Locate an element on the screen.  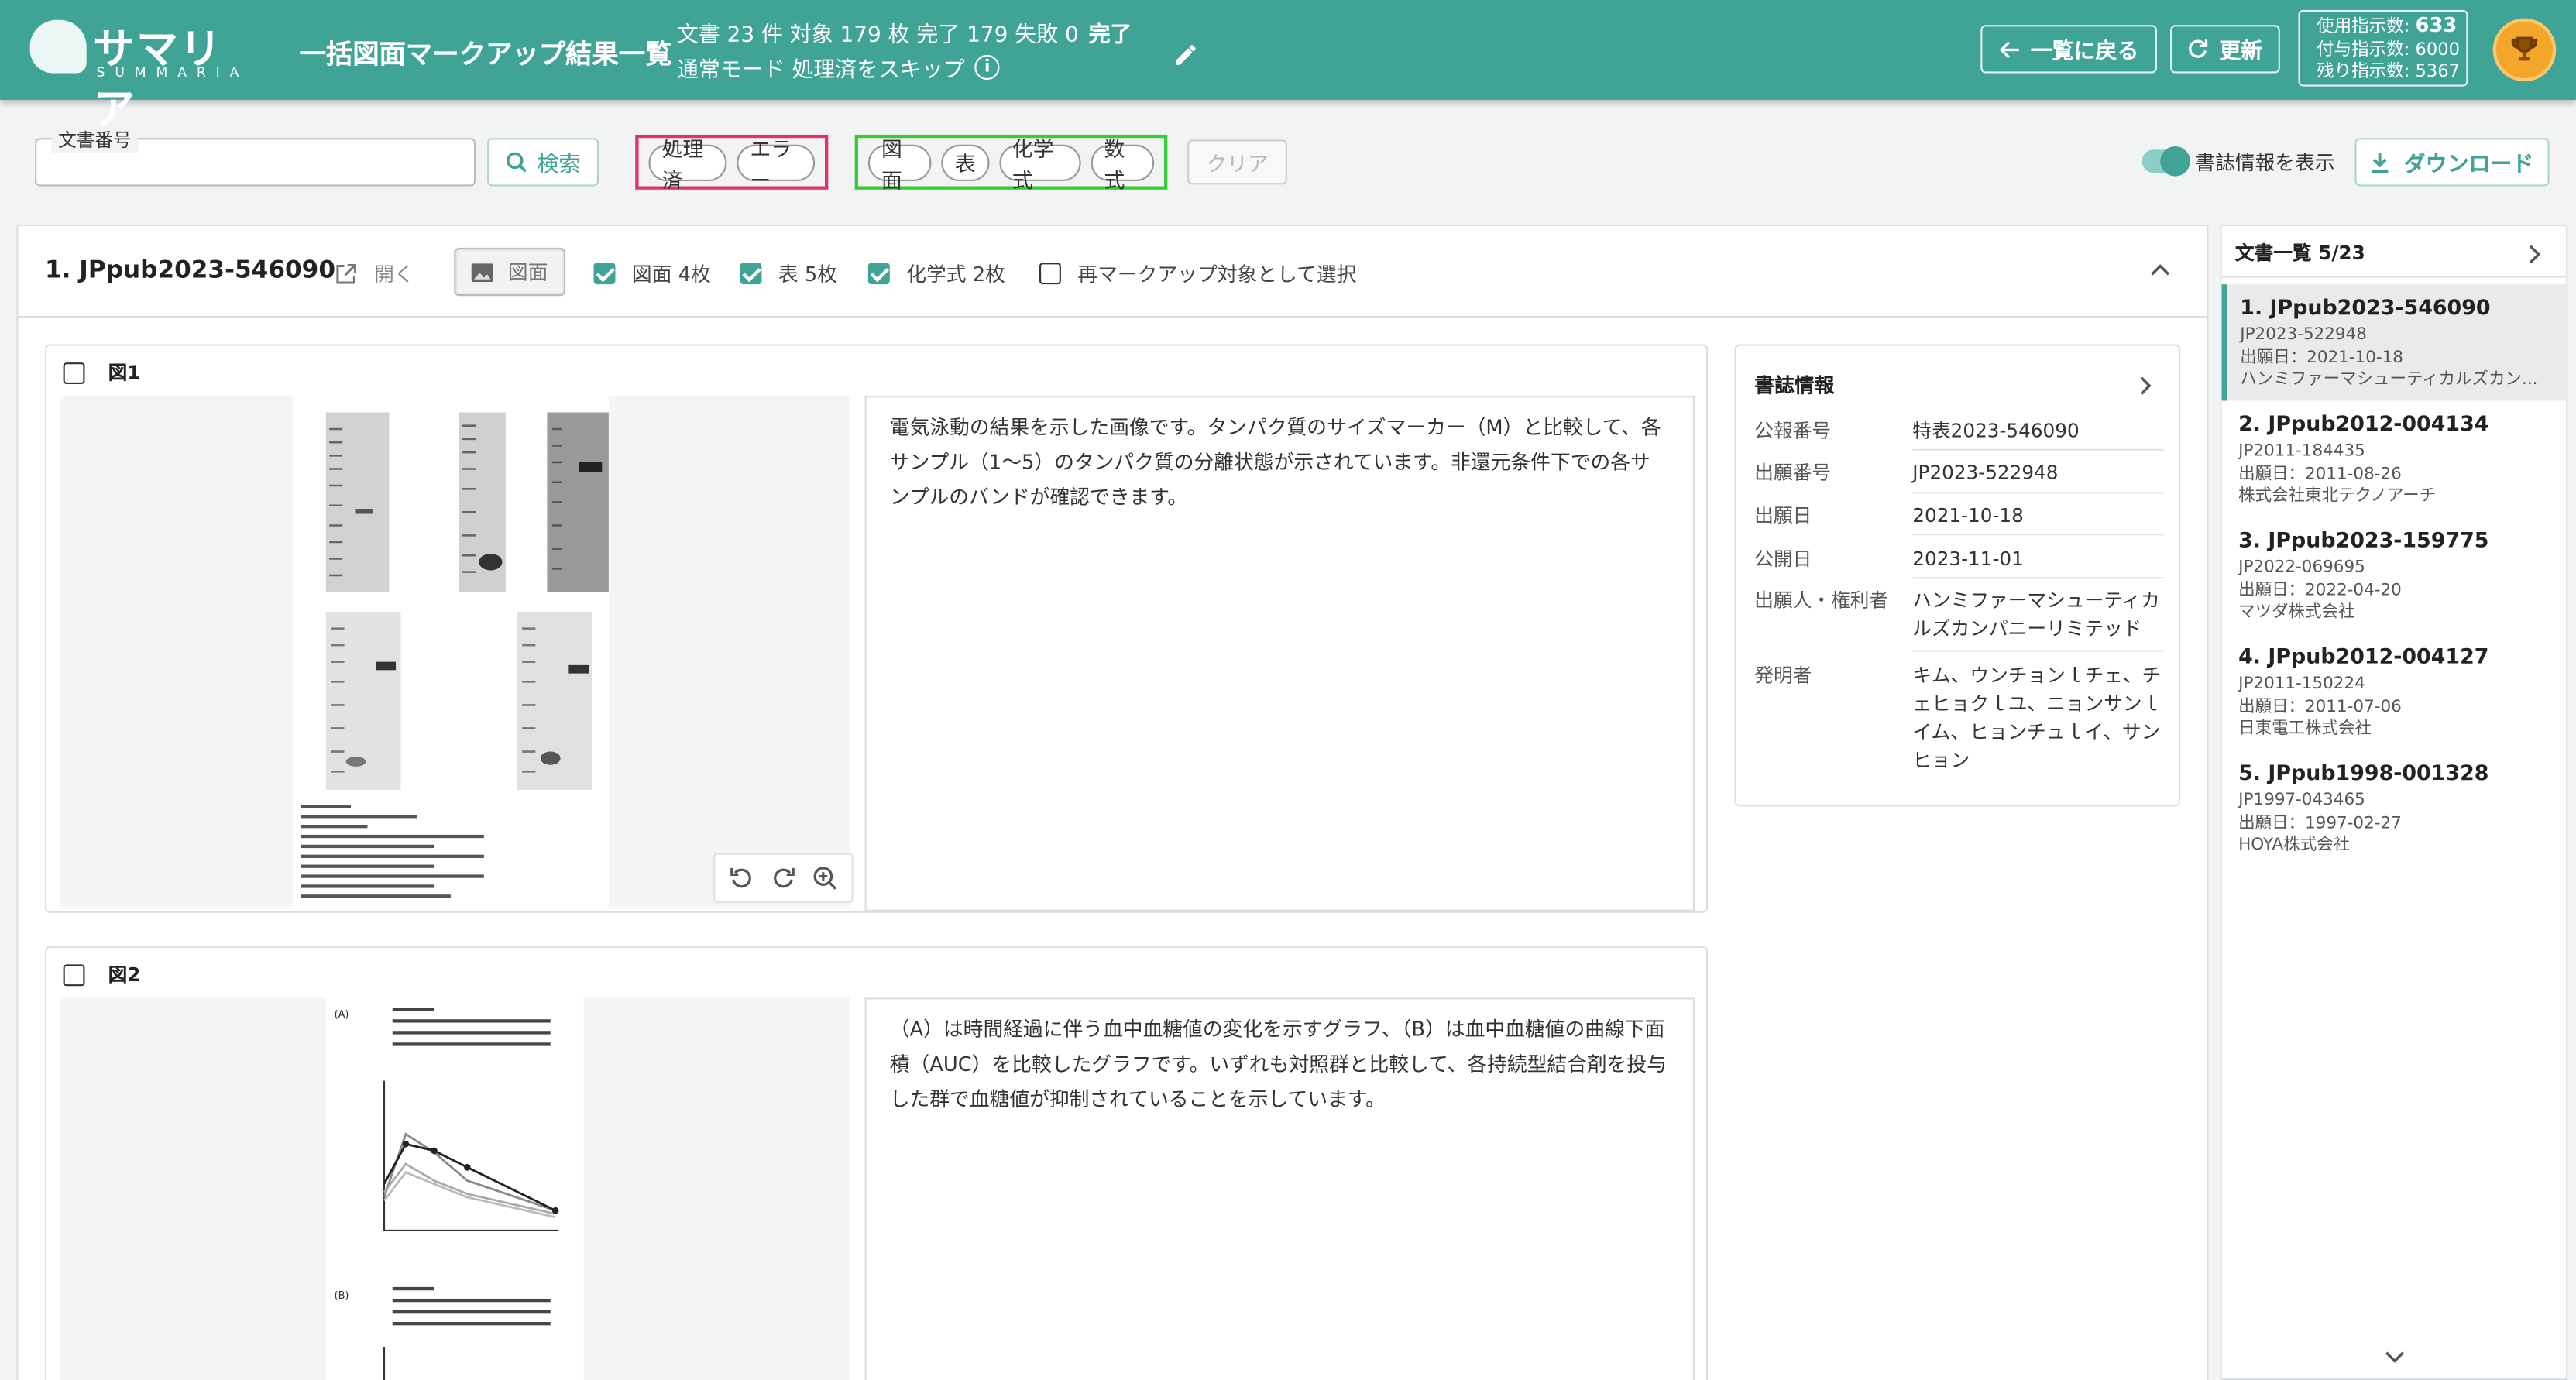
figure-view-button: 図面 is located at coordinates (510, 272).